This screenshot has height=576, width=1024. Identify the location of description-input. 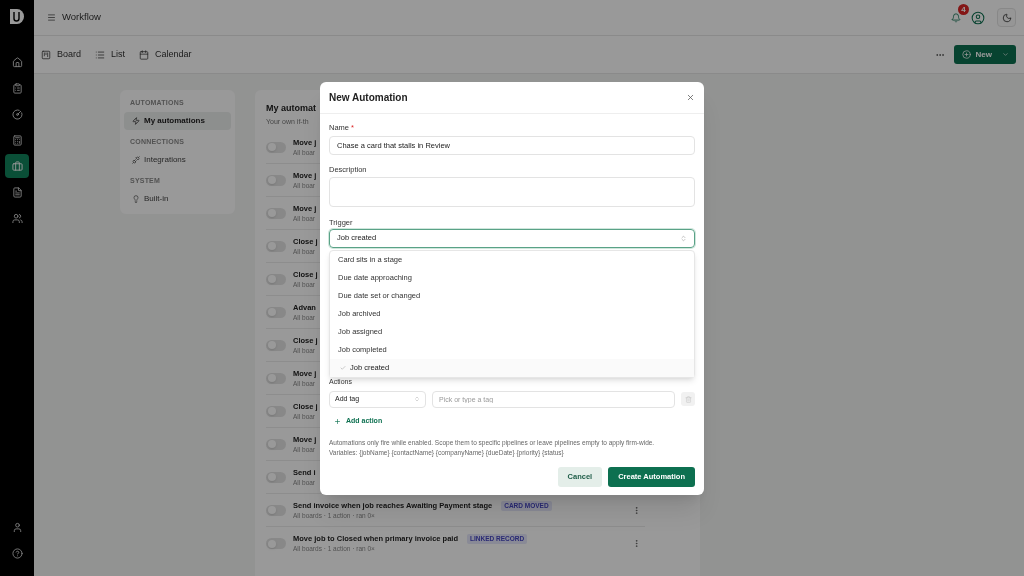
(512, 191).